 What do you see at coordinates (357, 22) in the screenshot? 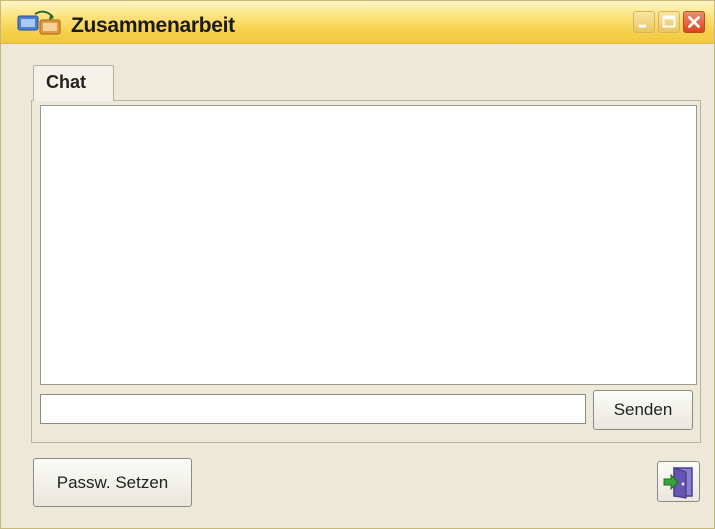
I see `title-bar: Zusammenarbeit` at bounding box center [357, 22].